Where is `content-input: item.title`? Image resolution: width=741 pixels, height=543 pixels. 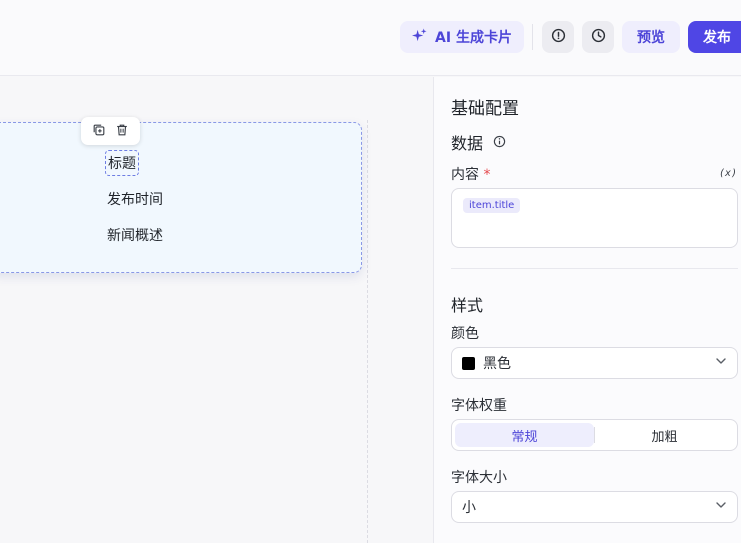
content-input: item.title is located at coordinates (594, 218).